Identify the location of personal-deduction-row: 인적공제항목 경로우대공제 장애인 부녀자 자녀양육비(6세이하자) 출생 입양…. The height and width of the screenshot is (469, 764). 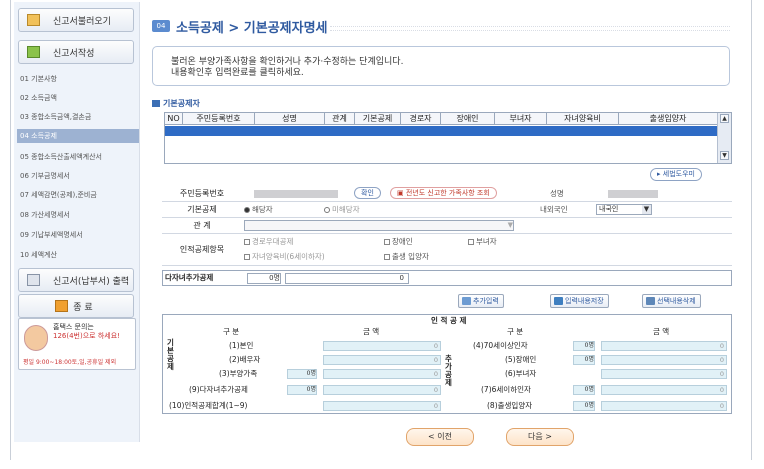
(447, 250).